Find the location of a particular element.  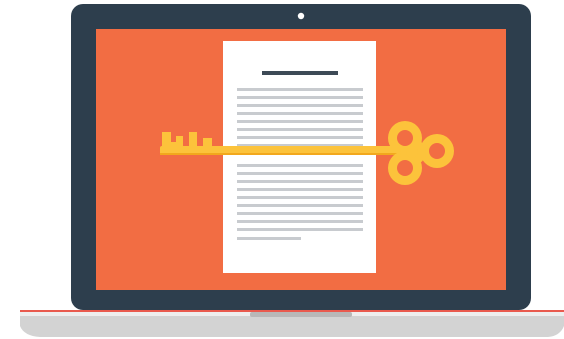

base-edge-line is located at coordinates (292, 311).